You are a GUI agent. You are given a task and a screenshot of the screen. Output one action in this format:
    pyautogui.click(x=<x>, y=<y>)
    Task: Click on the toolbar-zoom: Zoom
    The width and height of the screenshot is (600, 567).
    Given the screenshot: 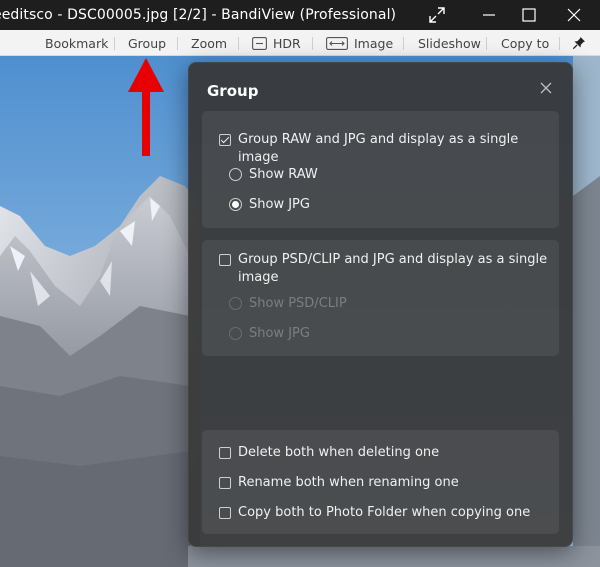 What is the action you would take?
    pyautogui.click(x=209, y=43)
    